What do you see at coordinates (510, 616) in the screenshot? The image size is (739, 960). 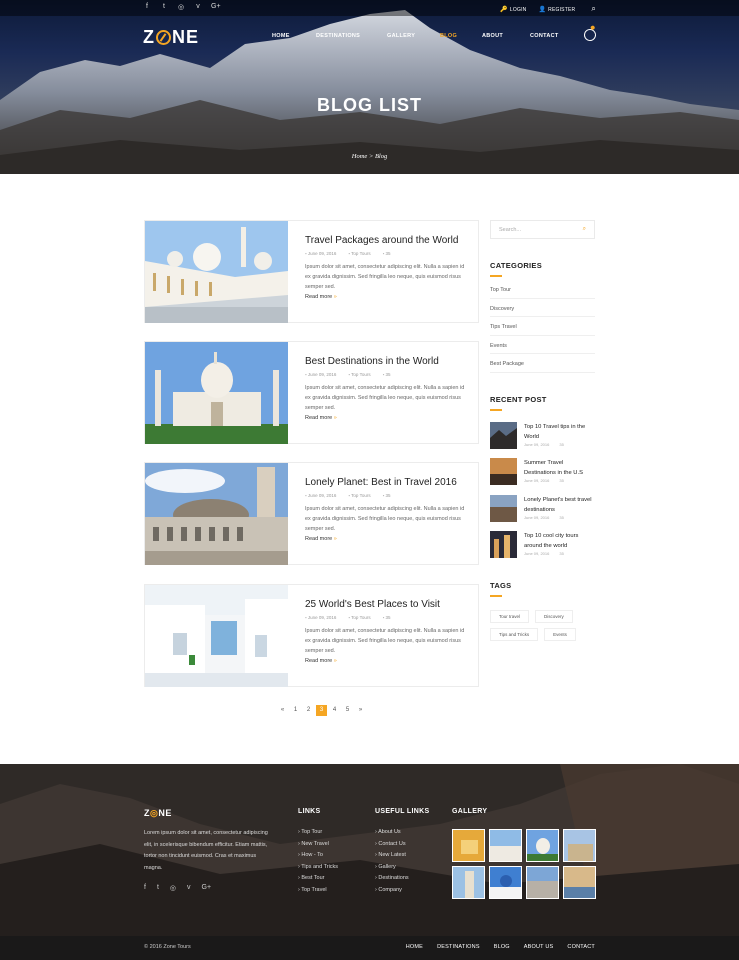 I see `tag-item: Tour travel` at bounding box center [510, 616].